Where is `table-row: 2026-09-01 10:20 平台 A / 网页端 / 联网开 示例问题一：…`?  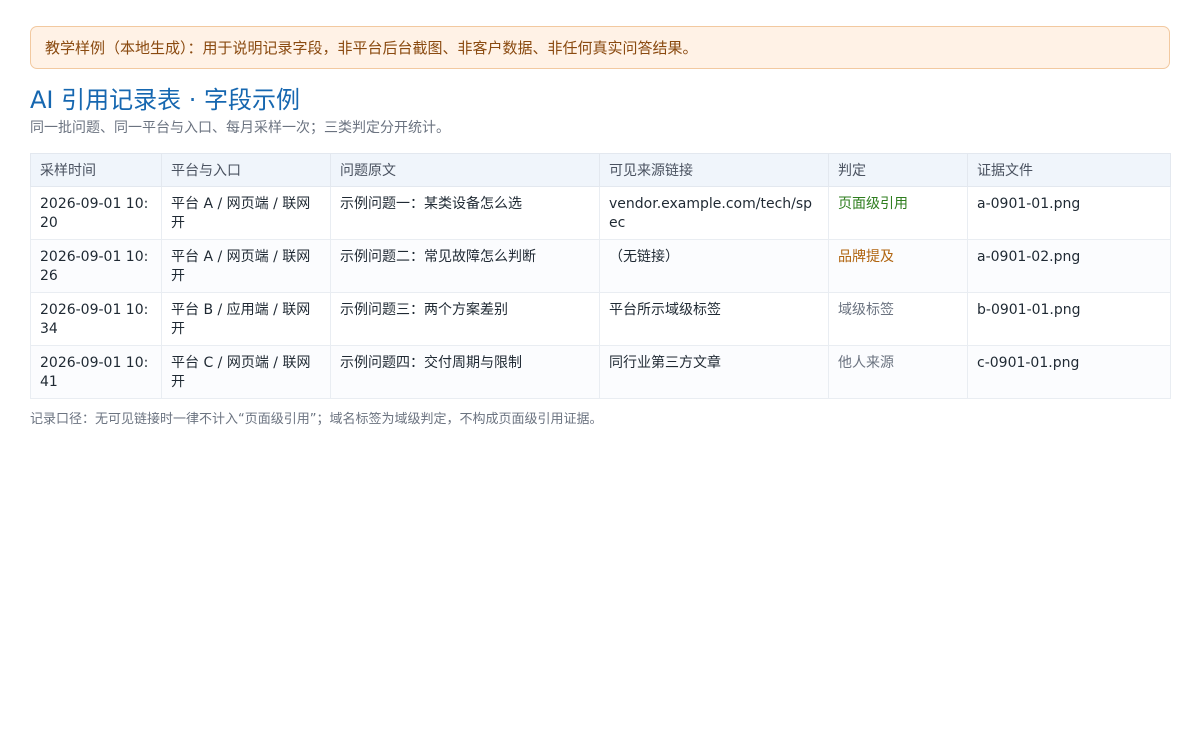
table-row: 2026-09-01 10:20 平台 A / 网页端 / 联网开 示例问题一：… is located at coordinates (600, 213).